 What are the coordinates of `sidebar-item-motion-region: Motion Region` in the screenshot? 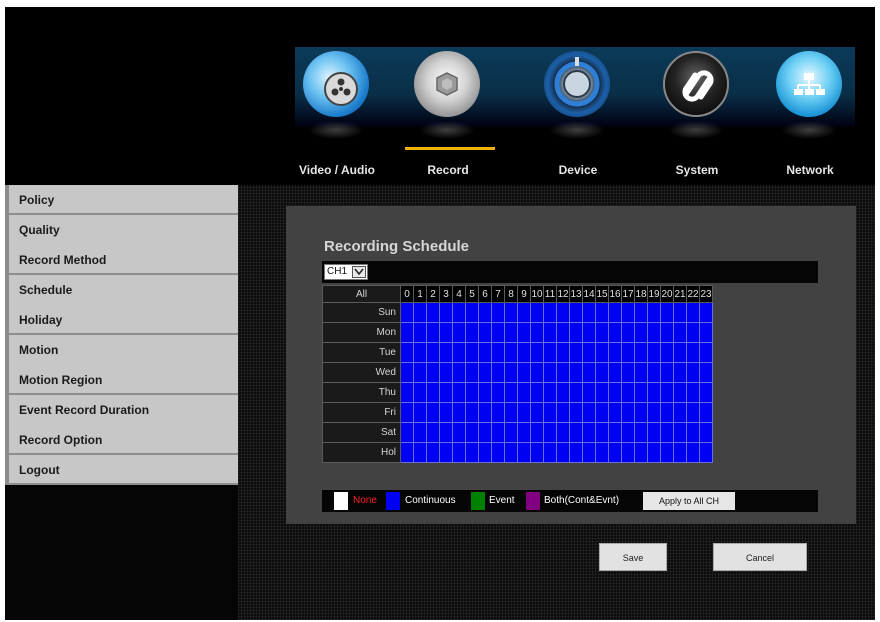 It's located at (121, 380).